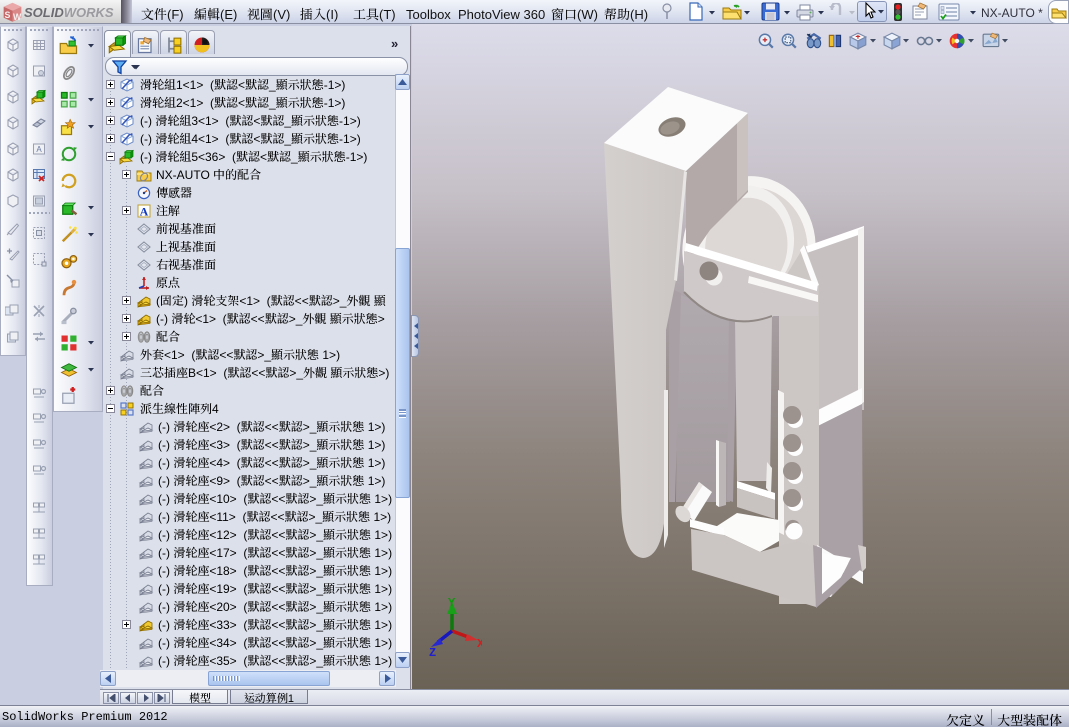  I want to click on svg-text: X, so click(479, 644).